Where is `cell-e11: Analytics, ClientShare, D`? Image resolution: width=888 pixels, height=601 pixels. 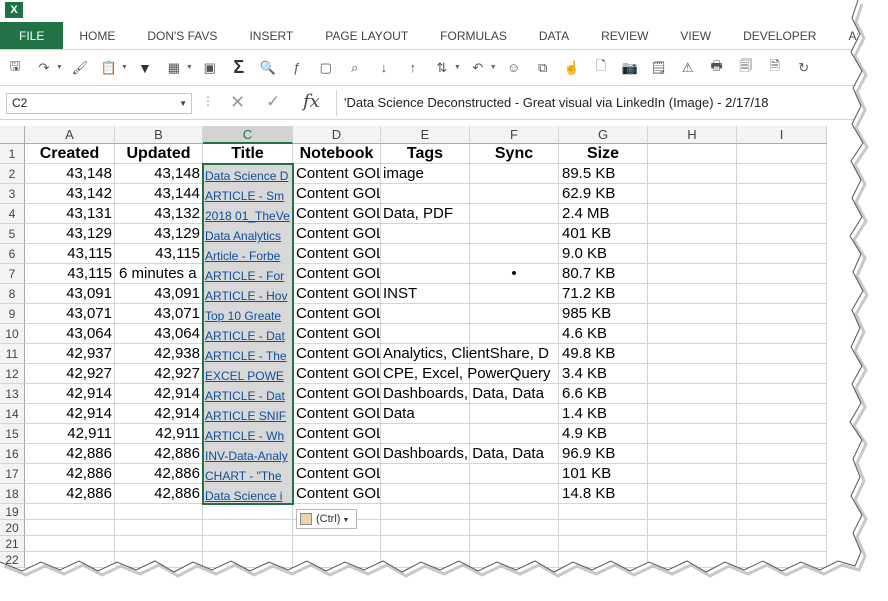
cell-e11: Analytics, ClientShare, D is located at coordinates (465, 354).